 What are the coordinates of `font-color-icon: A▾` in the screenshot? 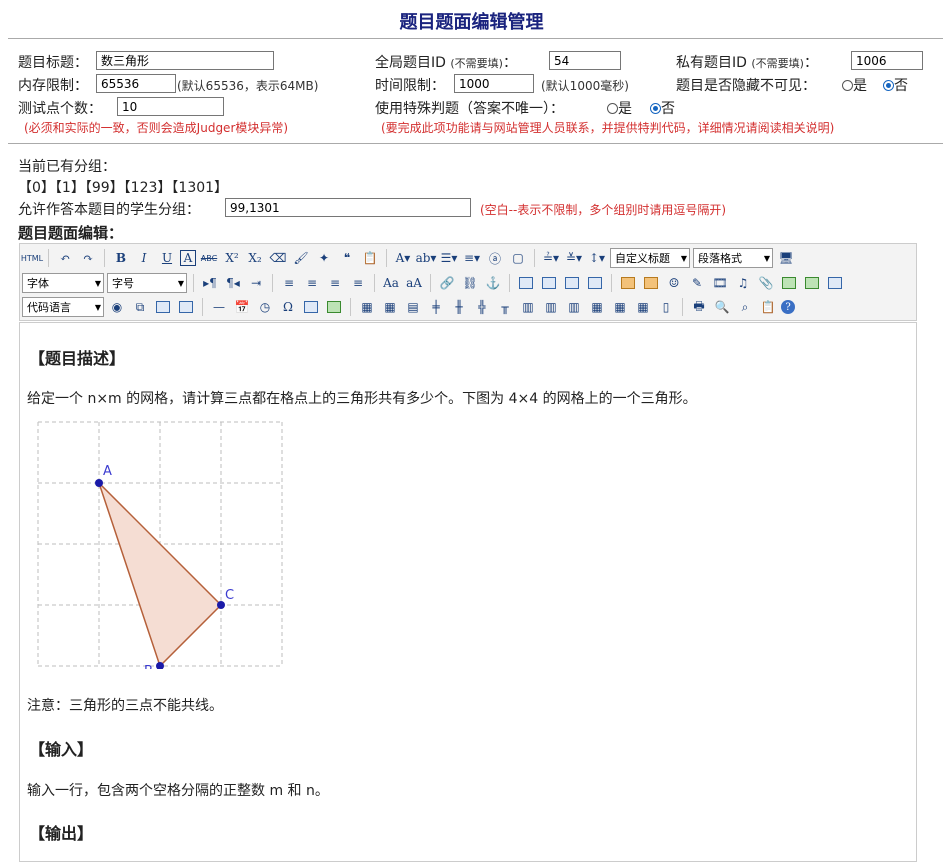 It's located at (403, 258).